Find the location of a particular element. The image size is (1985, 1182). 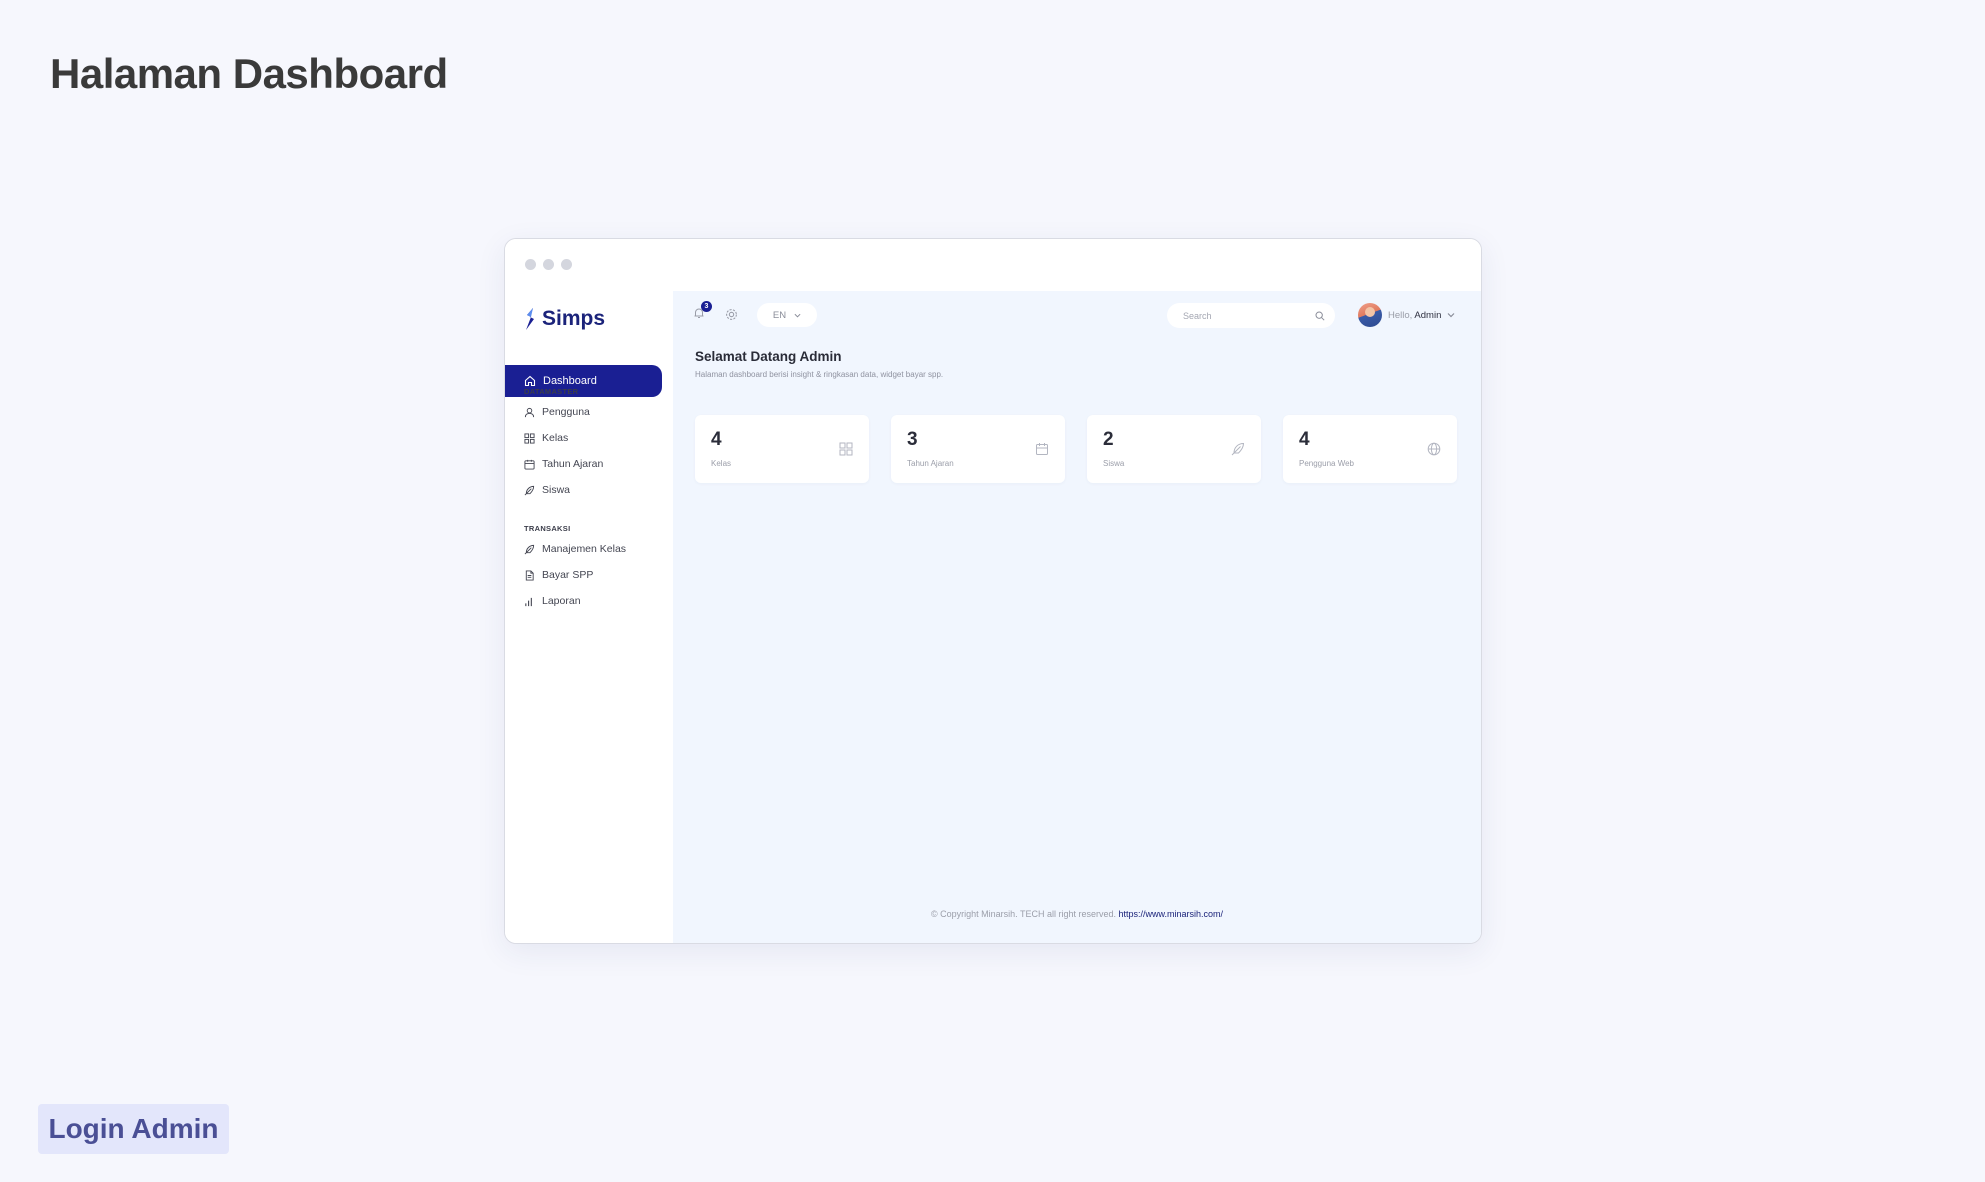

language-value: EN is located at coordinates (779, 315).